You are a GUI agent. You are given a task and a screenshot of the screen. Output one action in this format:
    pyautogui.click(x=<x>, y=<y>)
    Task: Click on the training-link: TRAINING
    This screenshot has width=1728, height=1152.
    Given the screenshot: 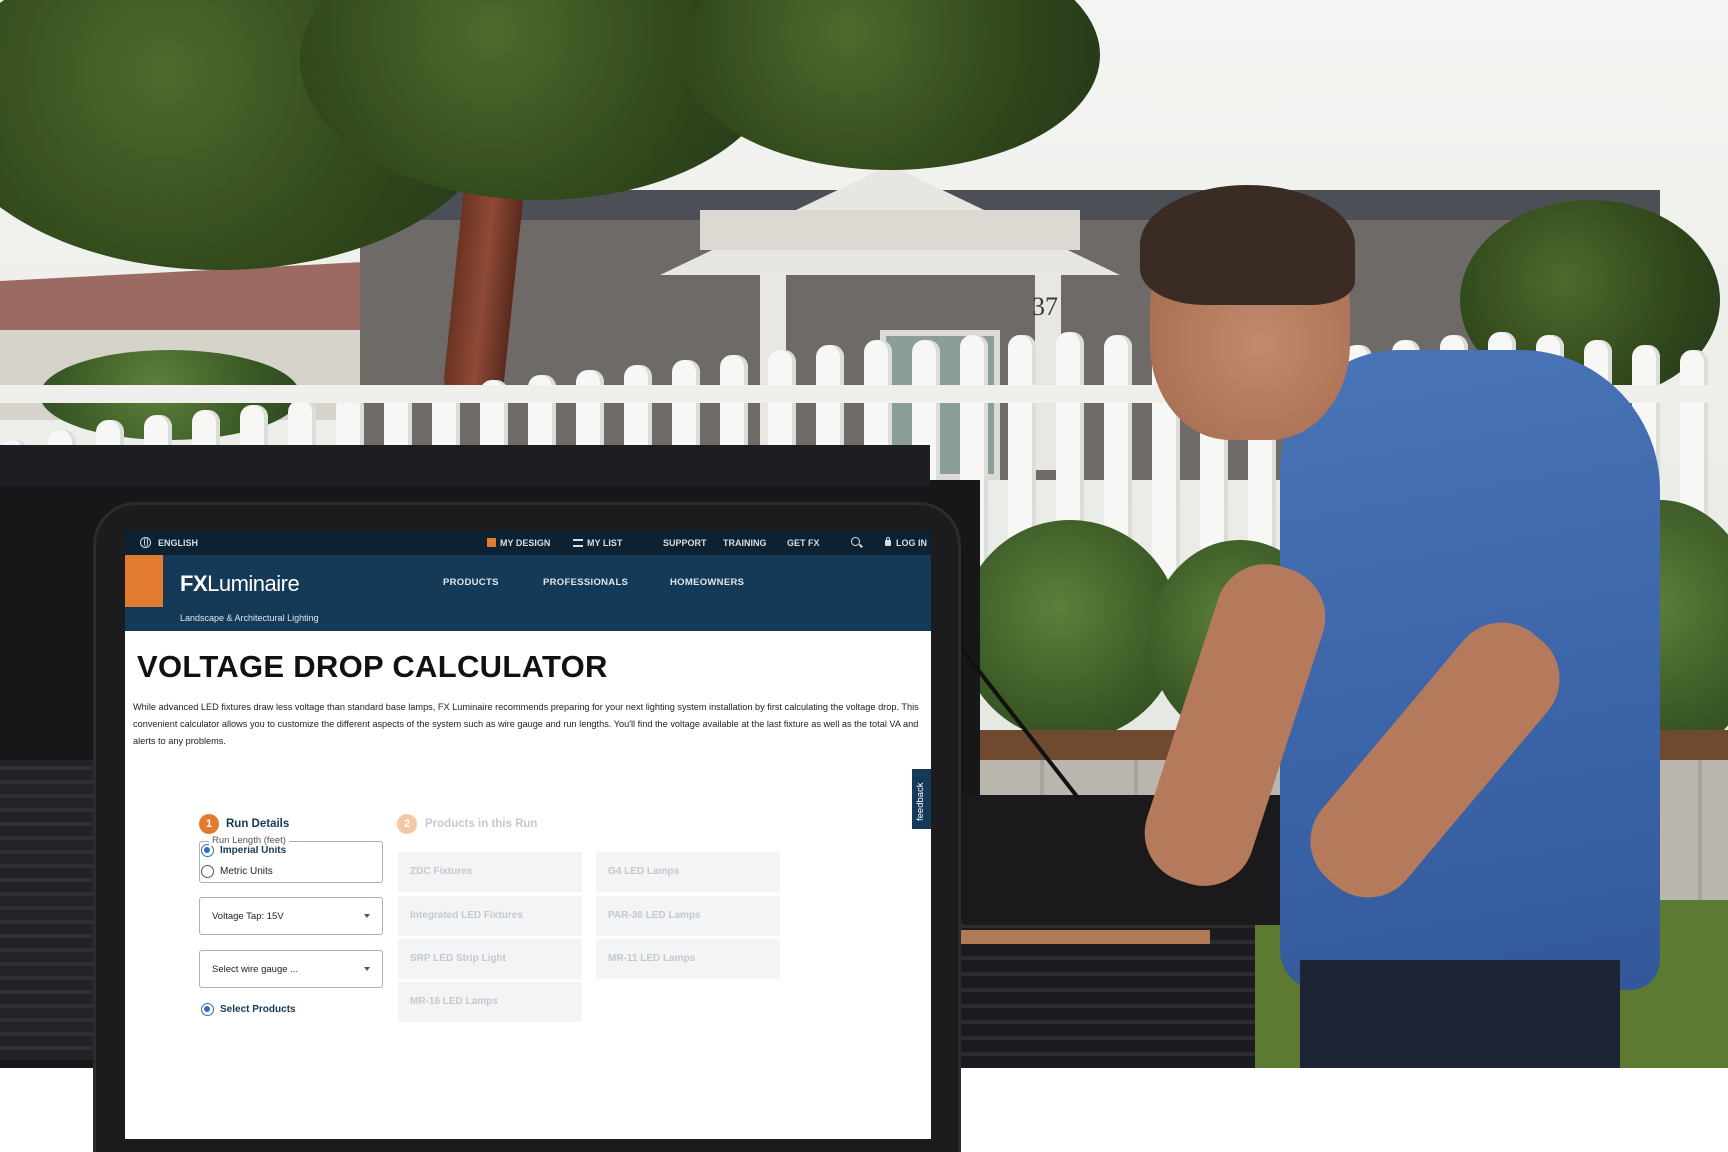 What is the action you would take?
    pyautogui.click(x=745, y=543)
    